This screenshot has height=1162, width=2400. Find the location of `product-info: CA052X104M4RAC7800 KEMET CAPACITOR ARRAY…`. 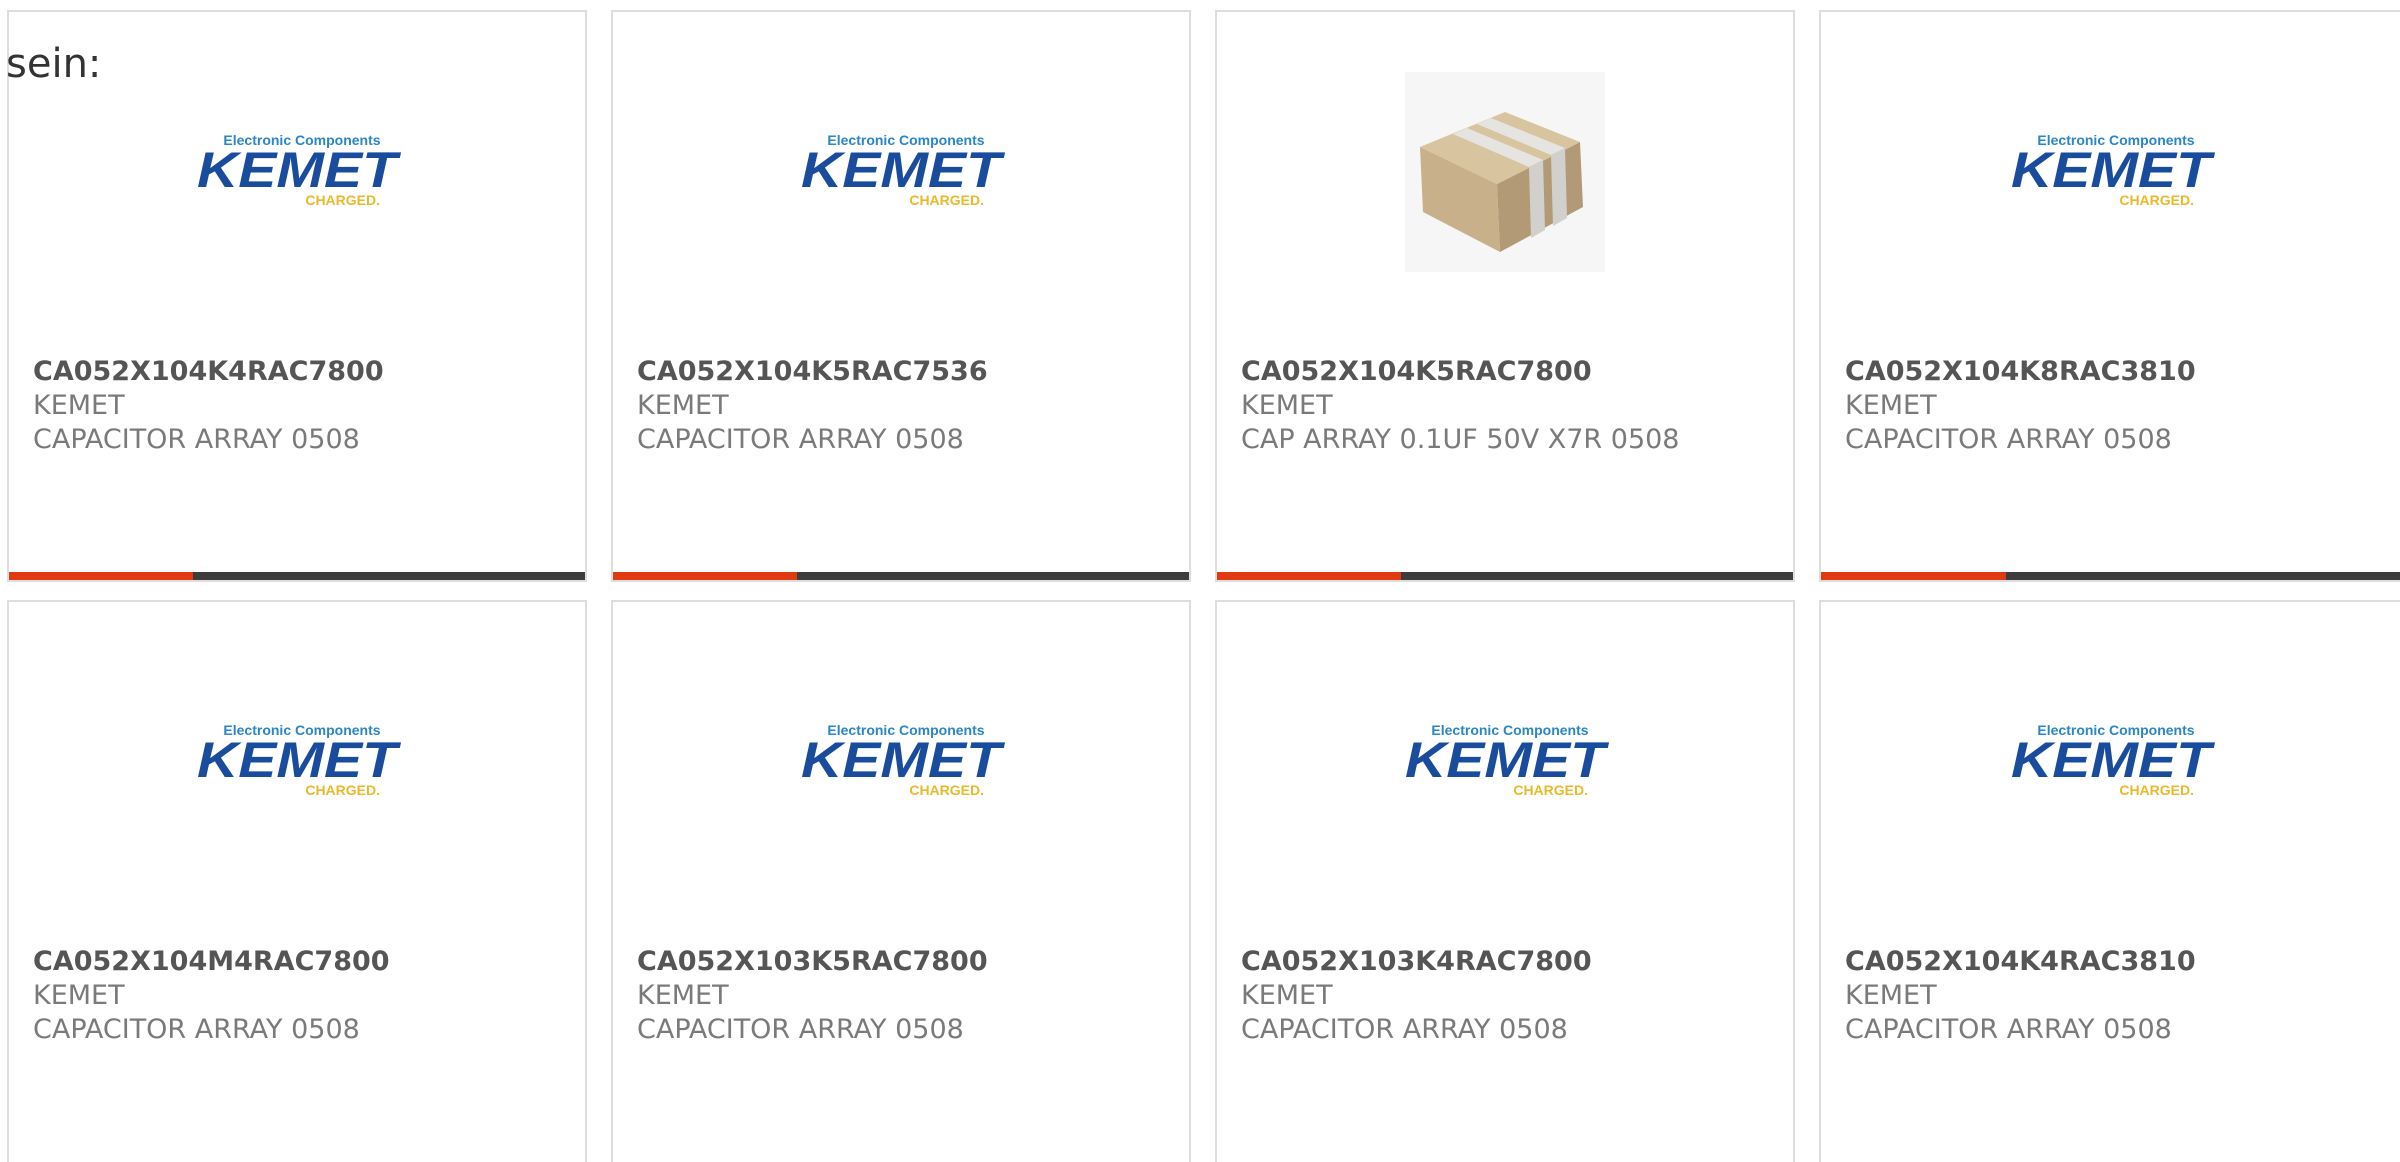

product-info: CA052X104M4RAC7800 KEMET CAPACITOR ARRAY… is located at coordinates (303, 996).